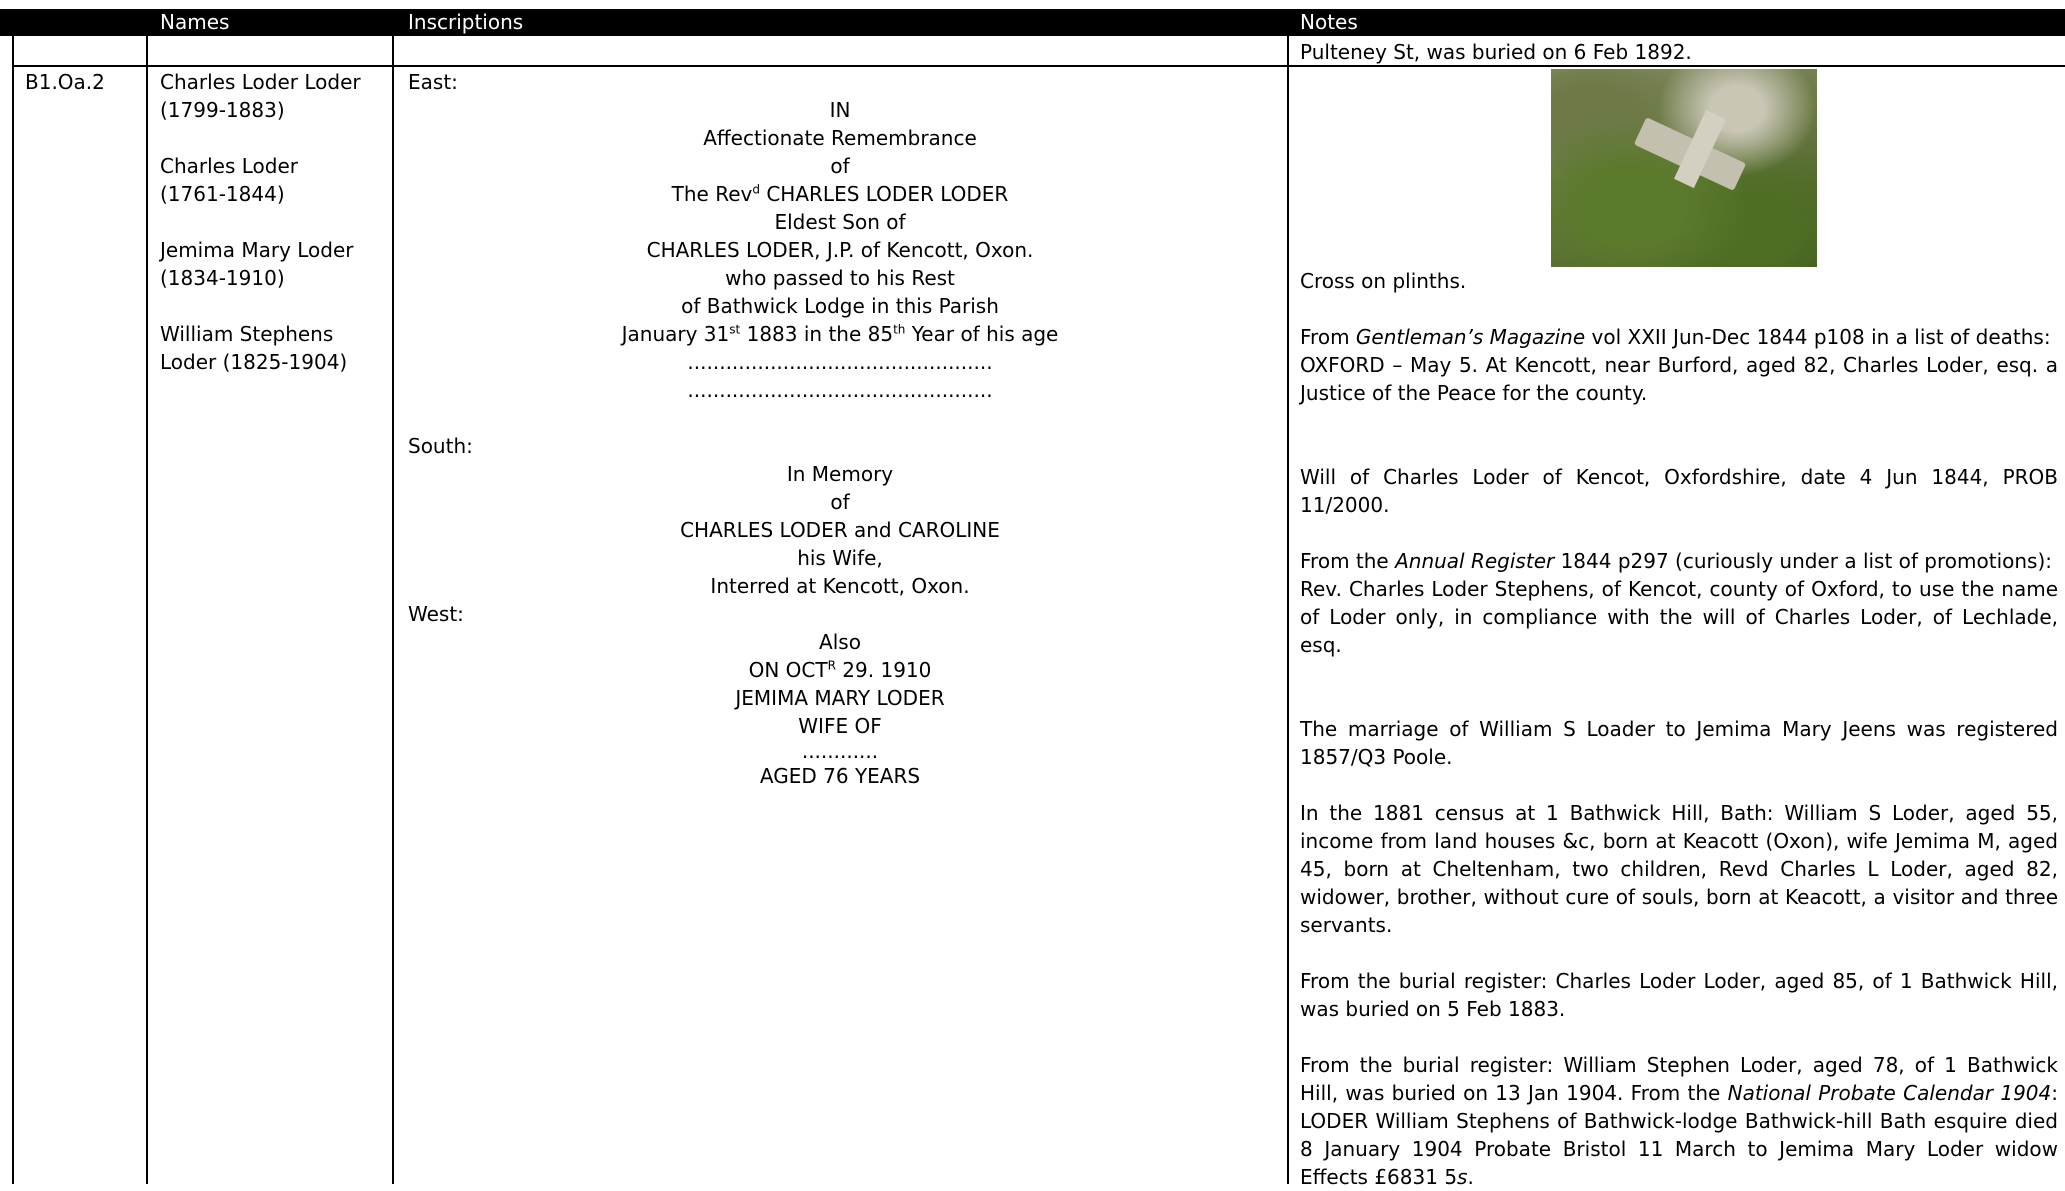 This screenshot has height=1191, width=2065. I want to click on row-divider, so click(1038, 66).